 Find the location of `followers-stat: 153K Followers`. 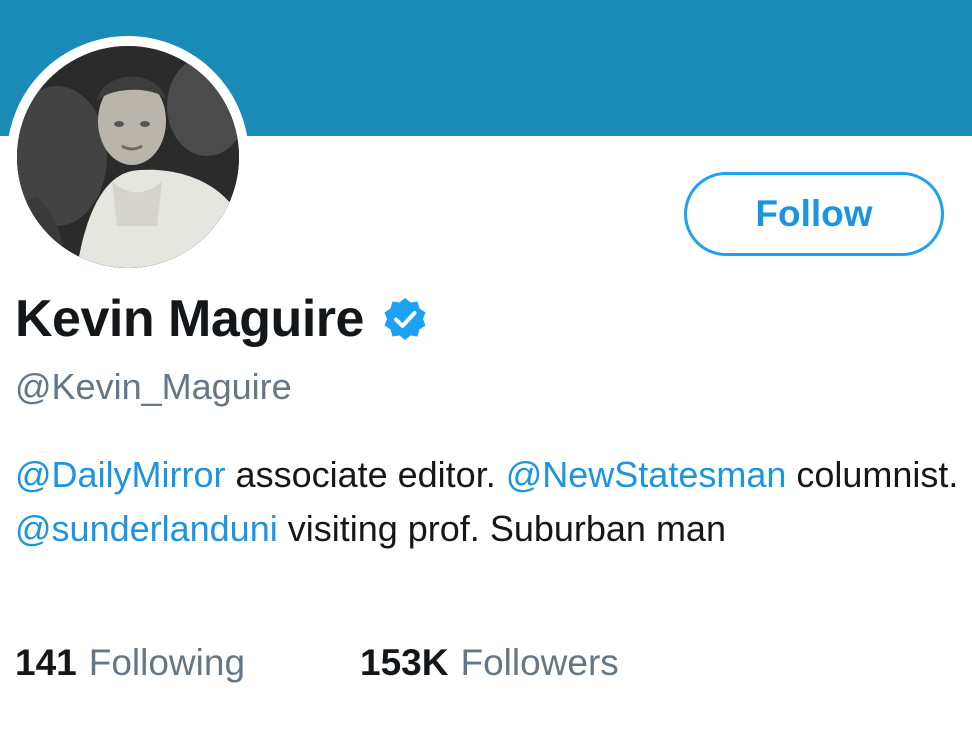

followers-stat: 153K Followers is located at coordinates (489, 663).